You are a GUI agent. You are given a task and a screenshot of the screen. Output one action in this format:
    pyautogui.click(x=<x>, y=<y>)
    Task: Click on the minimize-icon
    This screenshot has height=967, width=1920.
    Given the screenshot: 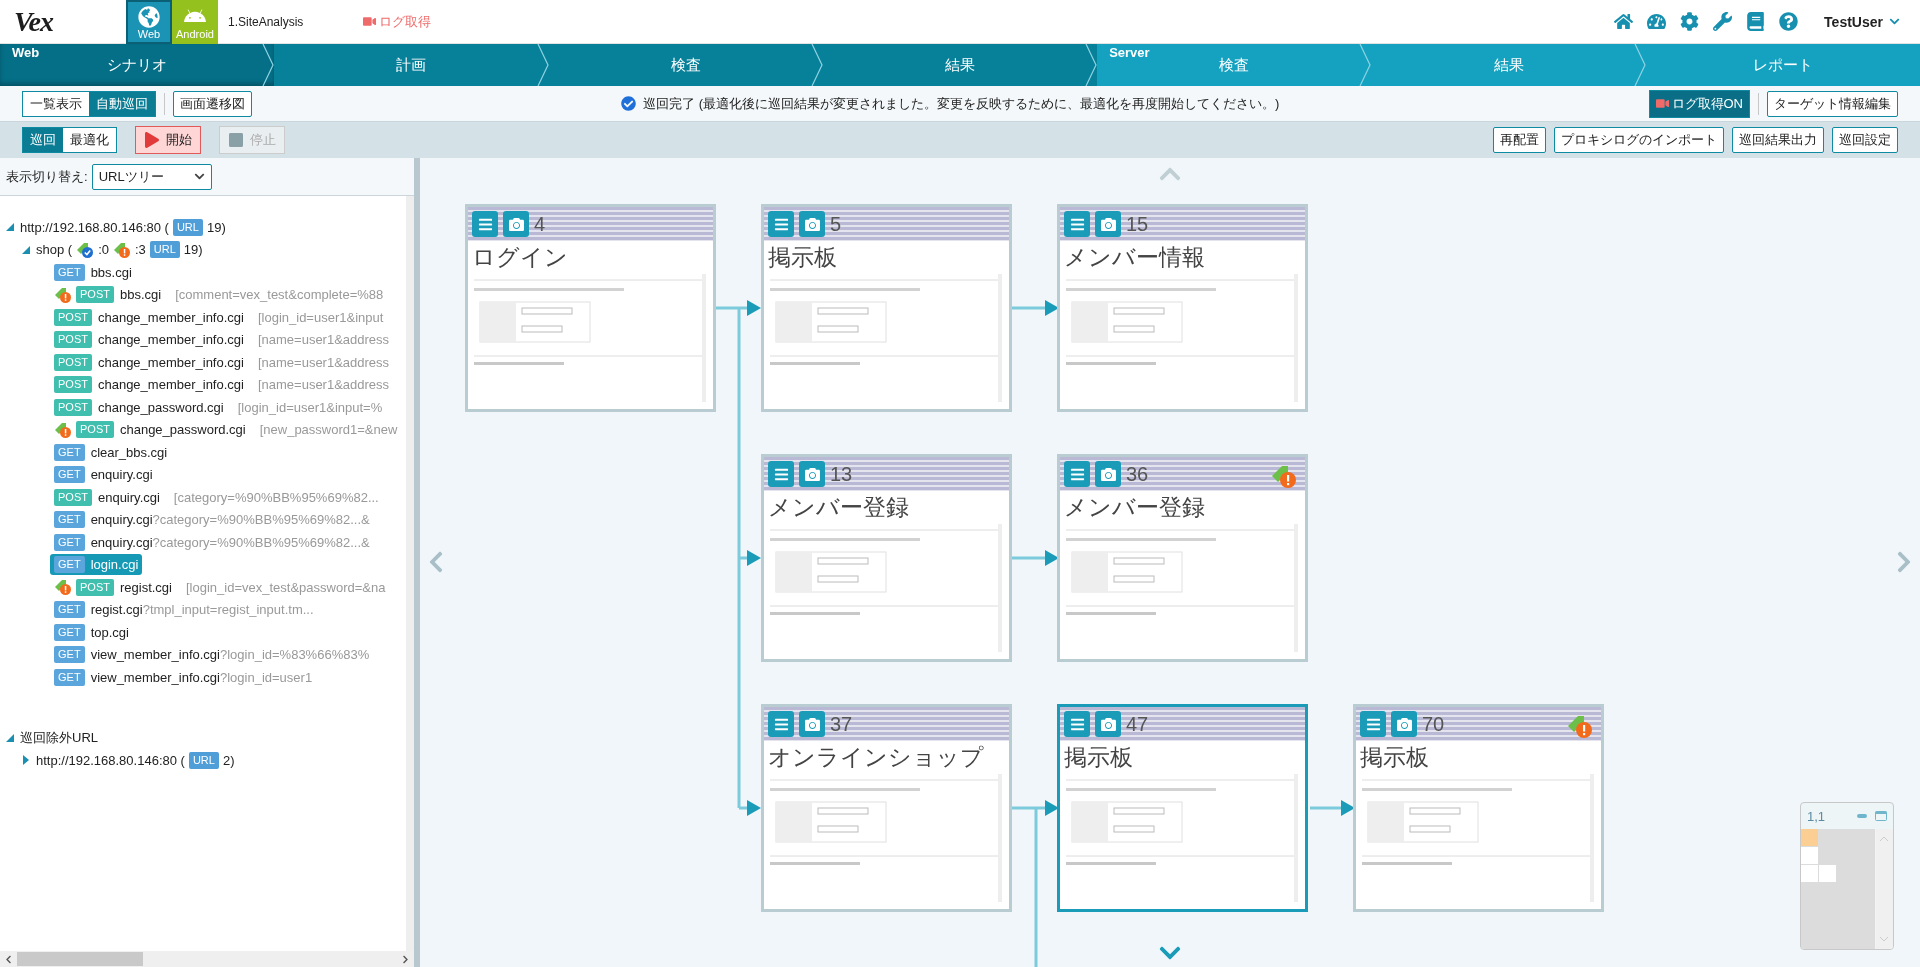 What is the action you would take?
    pyautogui.click(x=1862, y=816)
    